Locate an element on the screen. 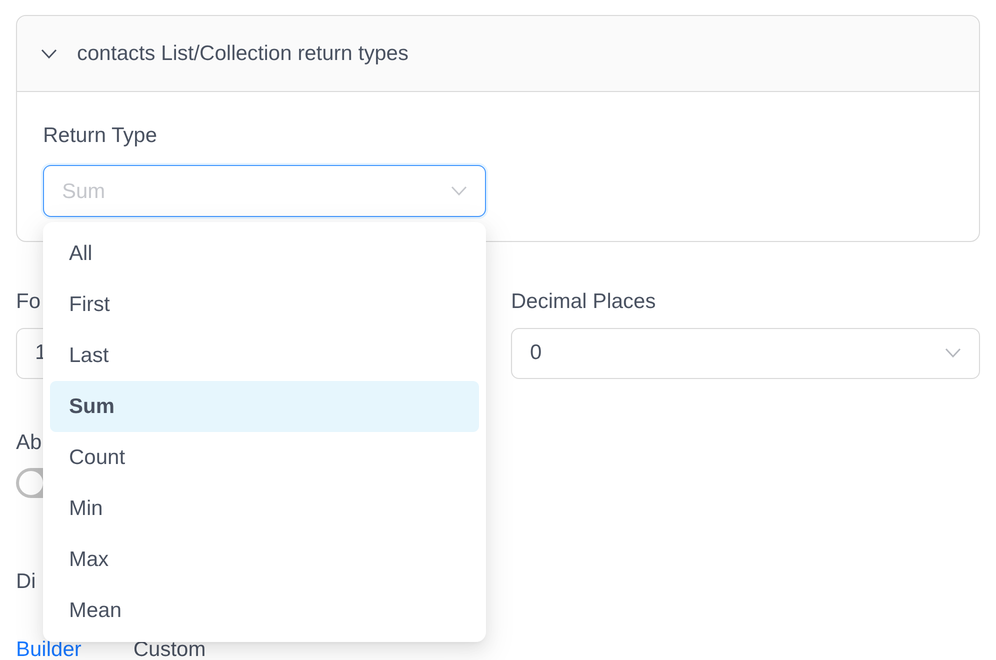 This screenshot has width=996, height=660. panel-title: contacts List/Collection return types is located at coordinates (242, 53).